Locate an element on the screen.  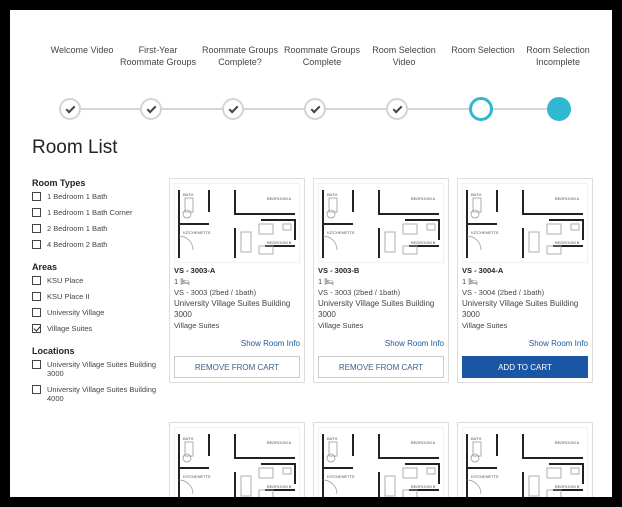
filter-option: KSU Place II is located at coordinates (102, 296).